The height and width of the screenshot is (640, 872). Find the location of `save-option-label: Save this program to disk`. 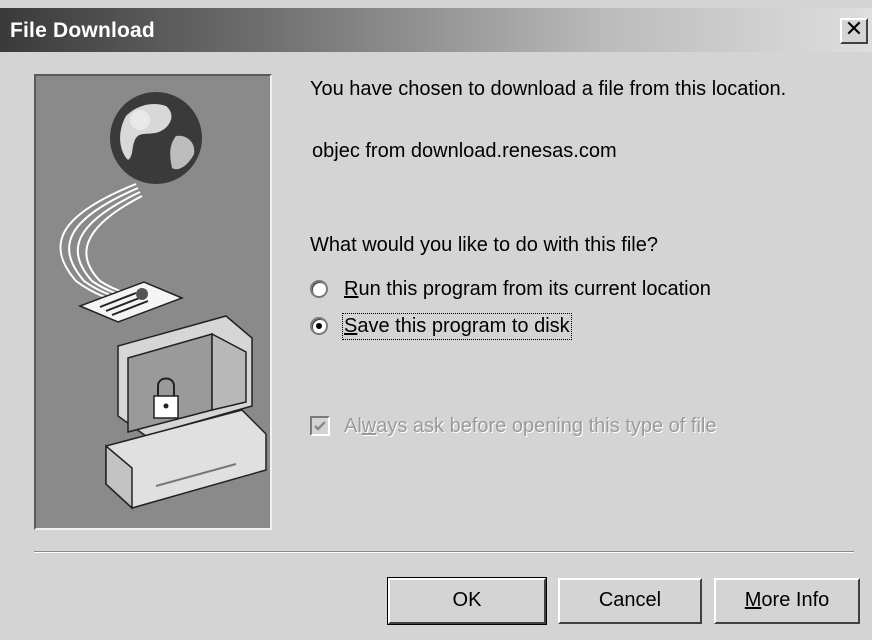

save-option-label: Save this program to disk is located at coordinates (457, 326).